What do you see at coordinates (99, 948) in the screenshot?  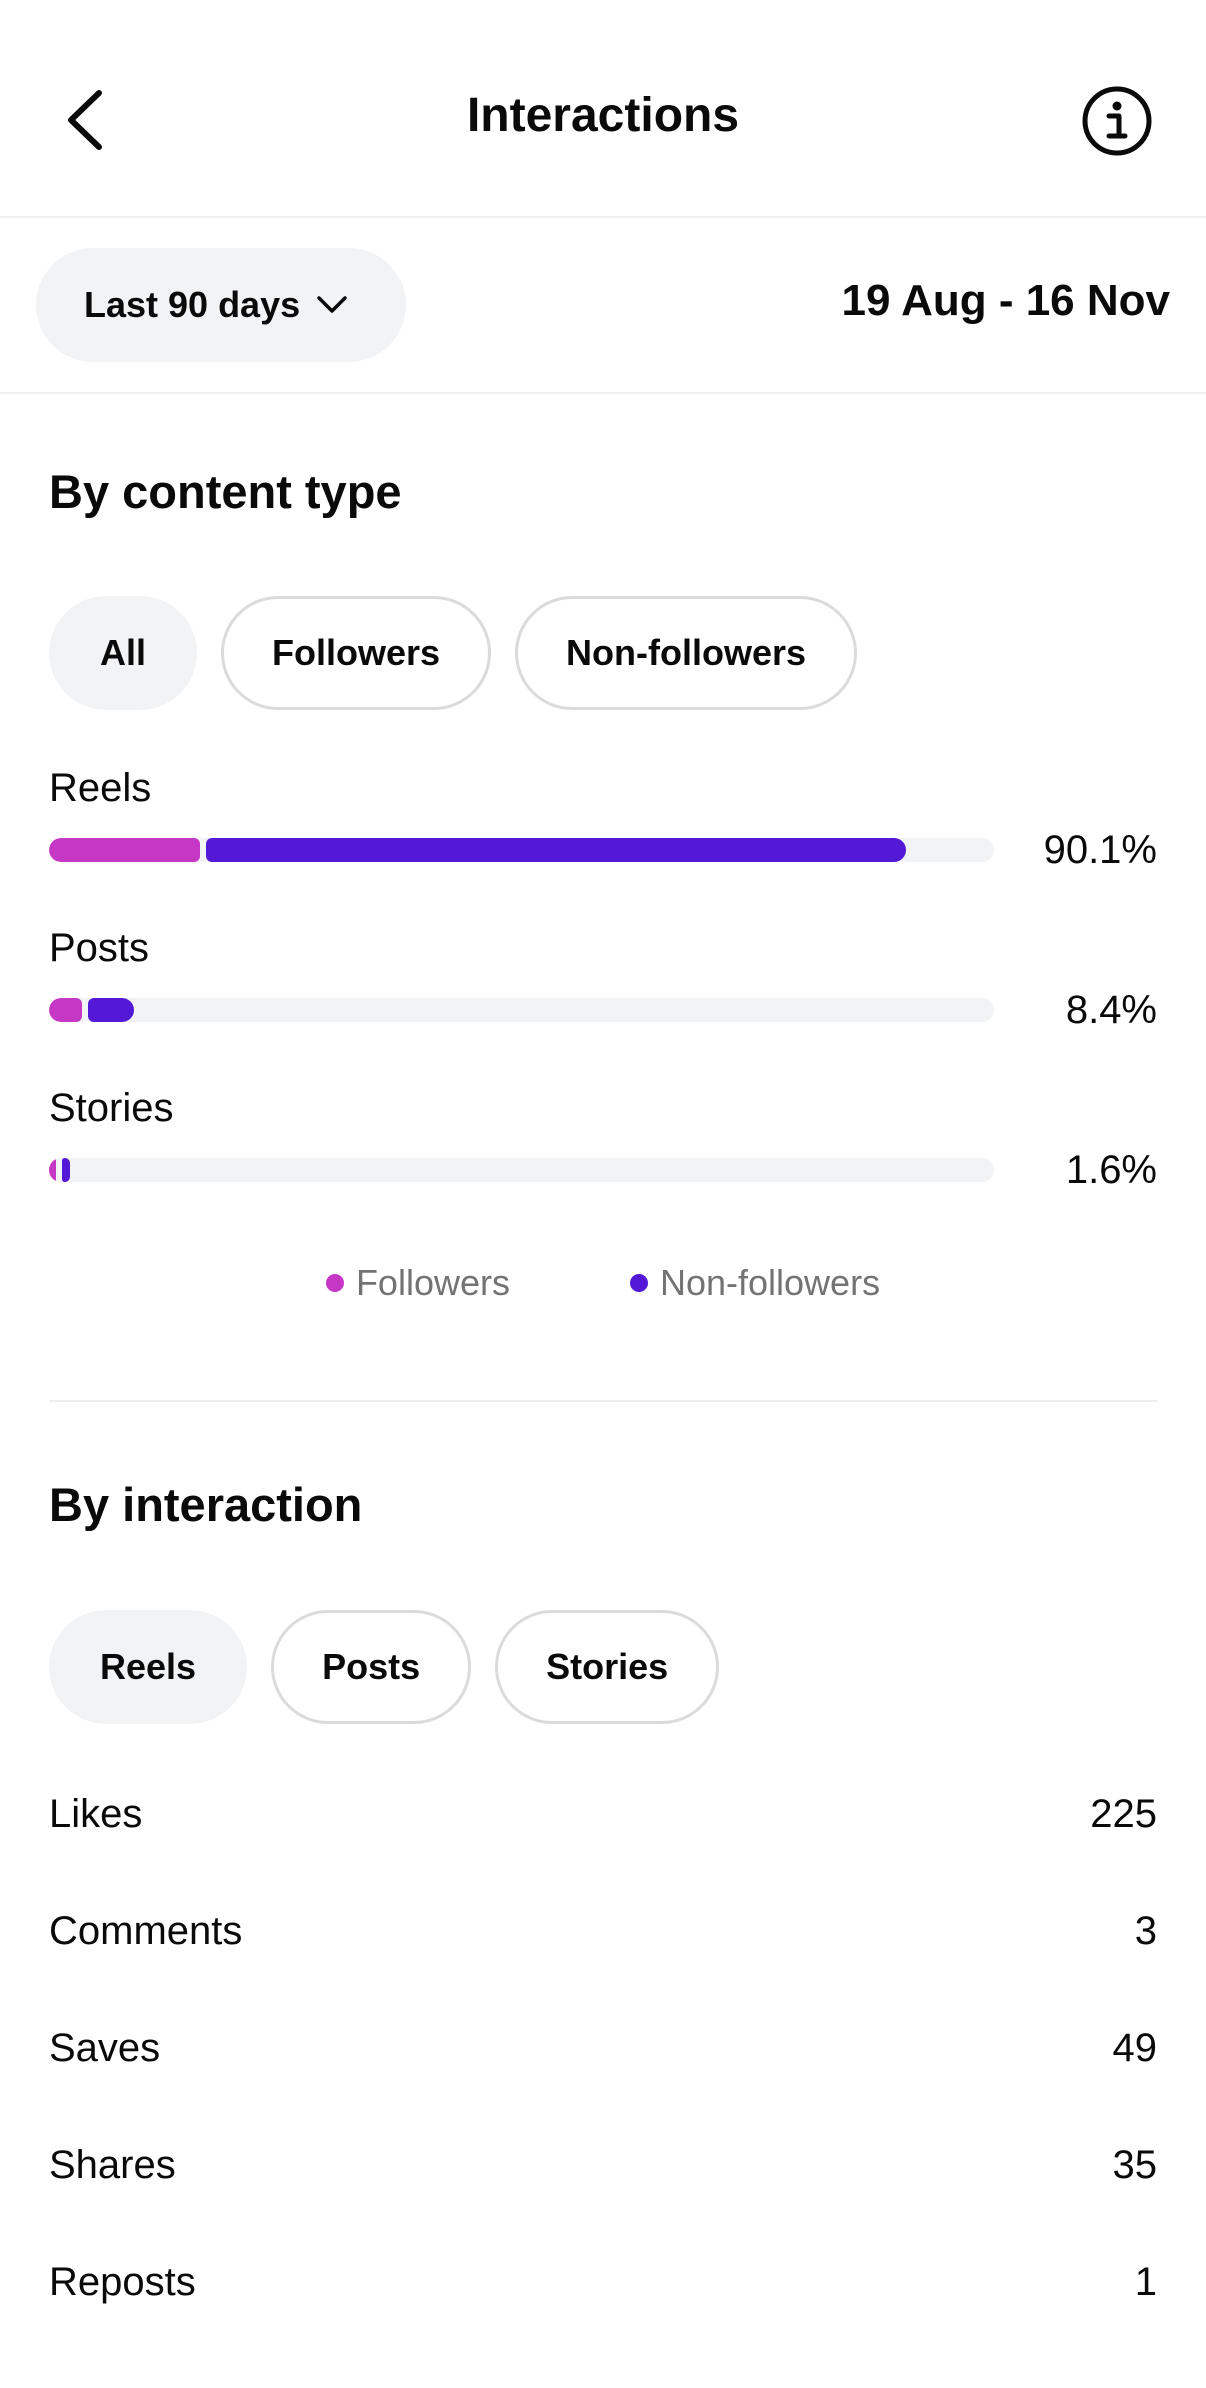 I see `bar-label: Posts` at bounding box center [99, 948].